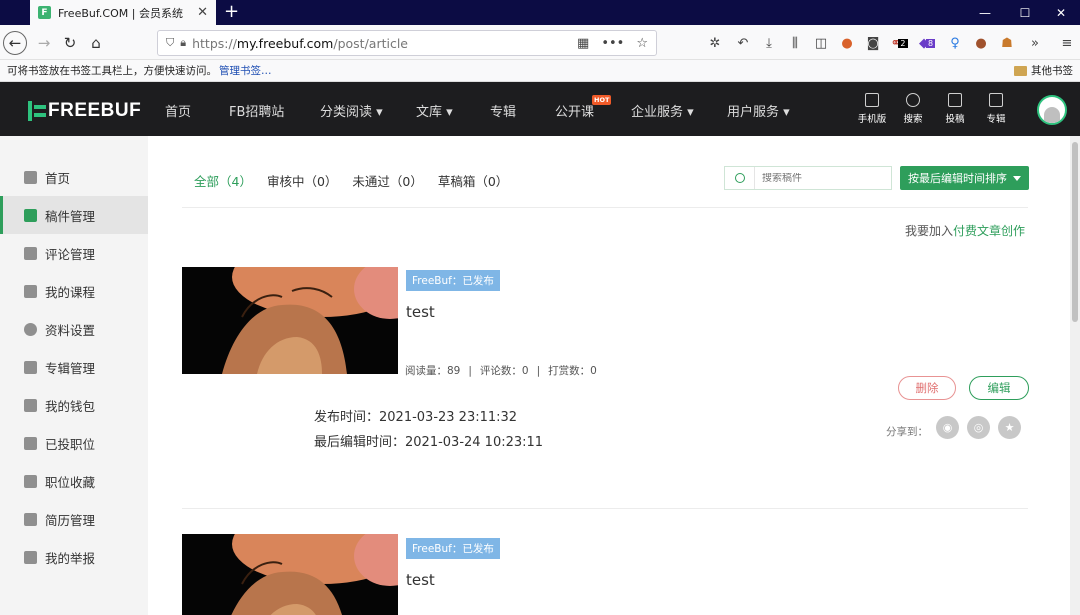 This screenshot has width=1080, height=615. Describe the element at coordinates (74, 367) in the screenshot. I see `sidebar-item-albums: 专辑管理` at that location.